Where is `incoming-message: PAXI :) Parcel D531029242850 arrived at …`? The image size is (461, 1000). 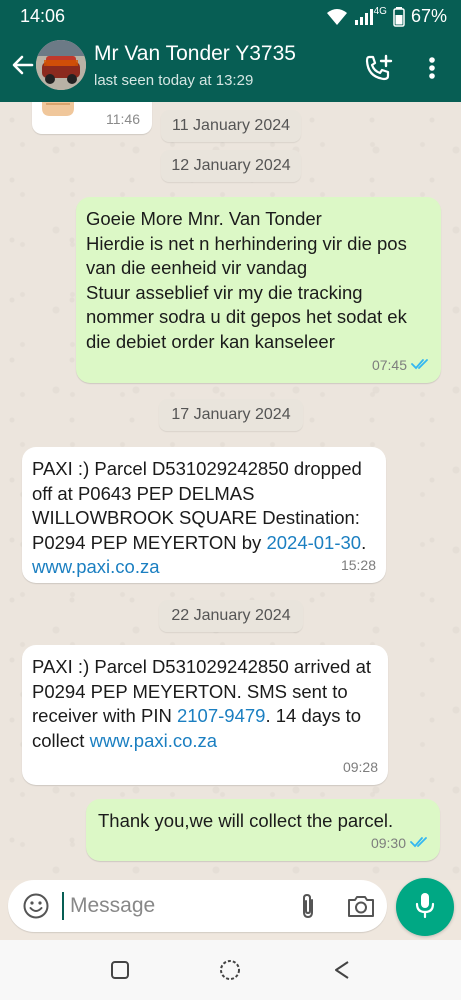 incoming-message: PAXI :) Parcel D531029242850 arrived at … is located at coordinates (205, 715).